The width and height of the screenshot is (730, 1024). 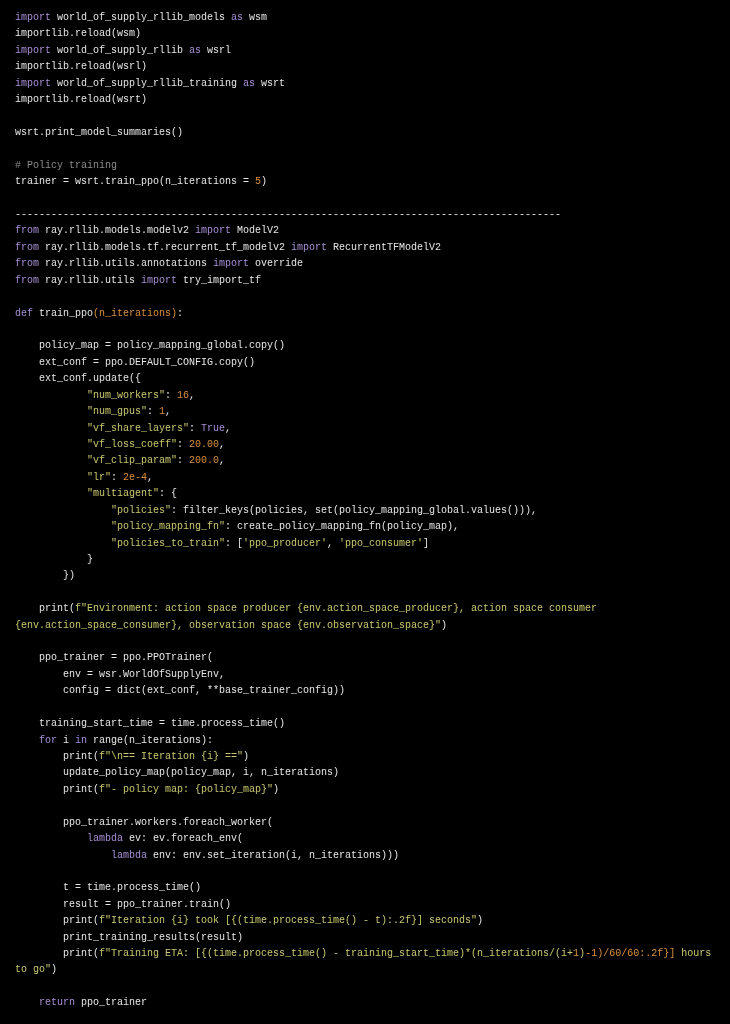 I want to click on code-line: print(f"Iteration {i} took [{(time.process_time() - t):.2f}] seconds"), so click(x=273, y=921).